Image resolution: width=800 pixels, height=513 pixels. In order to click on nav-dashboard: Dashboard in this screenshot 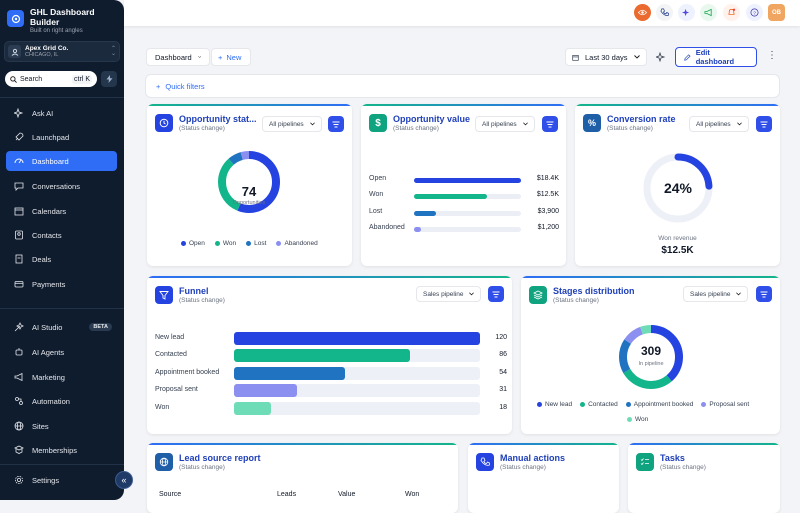, I will do `click(61, 161)`.